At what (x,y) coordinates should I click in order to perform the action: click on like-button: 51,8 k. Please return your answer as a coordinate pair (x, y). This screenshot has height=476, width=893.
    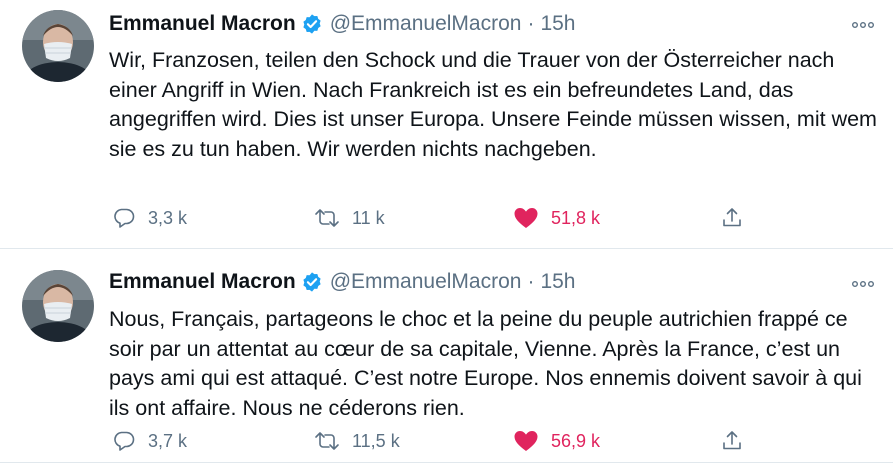
    Looking at the image, I should click on (556, 218).